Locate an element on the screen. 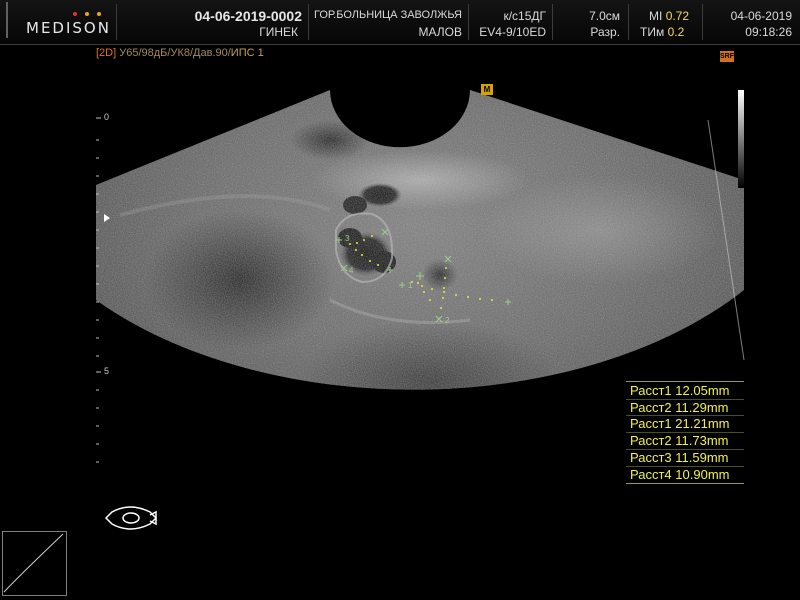 Image resolution: width=800 pixels, height=600 pixels. caliper-label-3: 3 is located at coordinates (347, 238).